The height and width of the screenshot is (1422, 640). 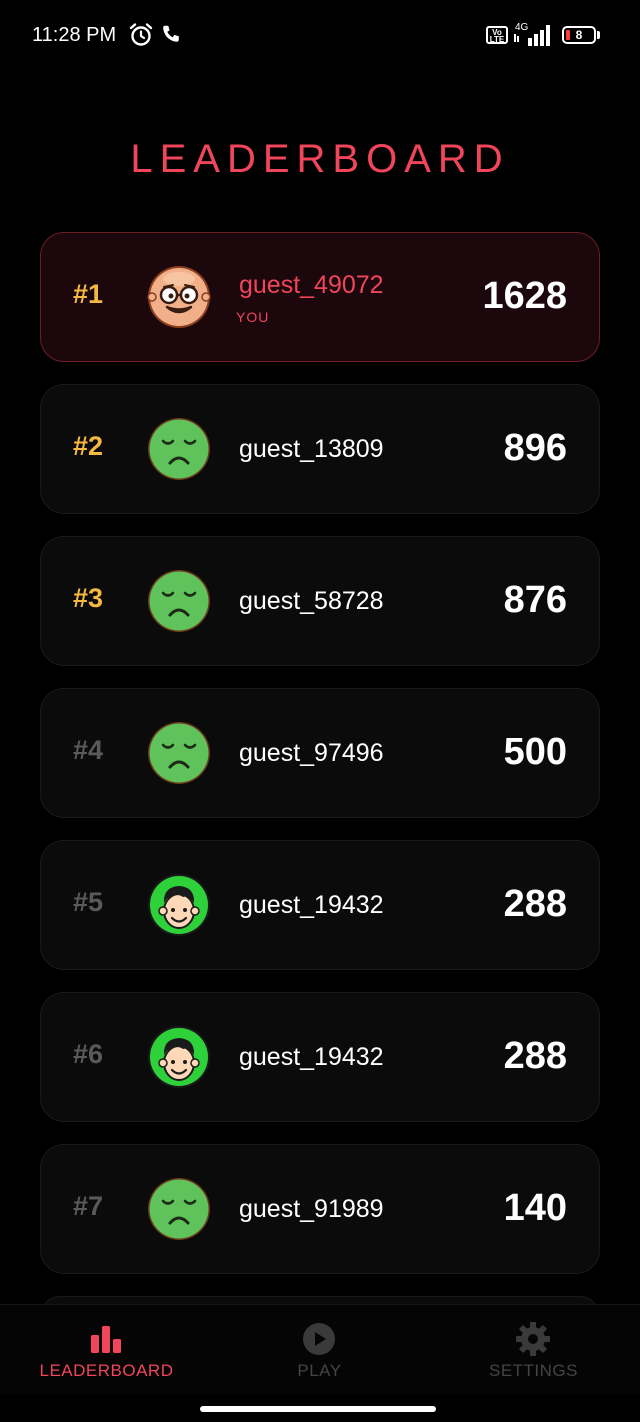 What do you see at coordinates (88, 750) in the screenshot?
I see `rank-label: #4` at bounding box center [88, 750].